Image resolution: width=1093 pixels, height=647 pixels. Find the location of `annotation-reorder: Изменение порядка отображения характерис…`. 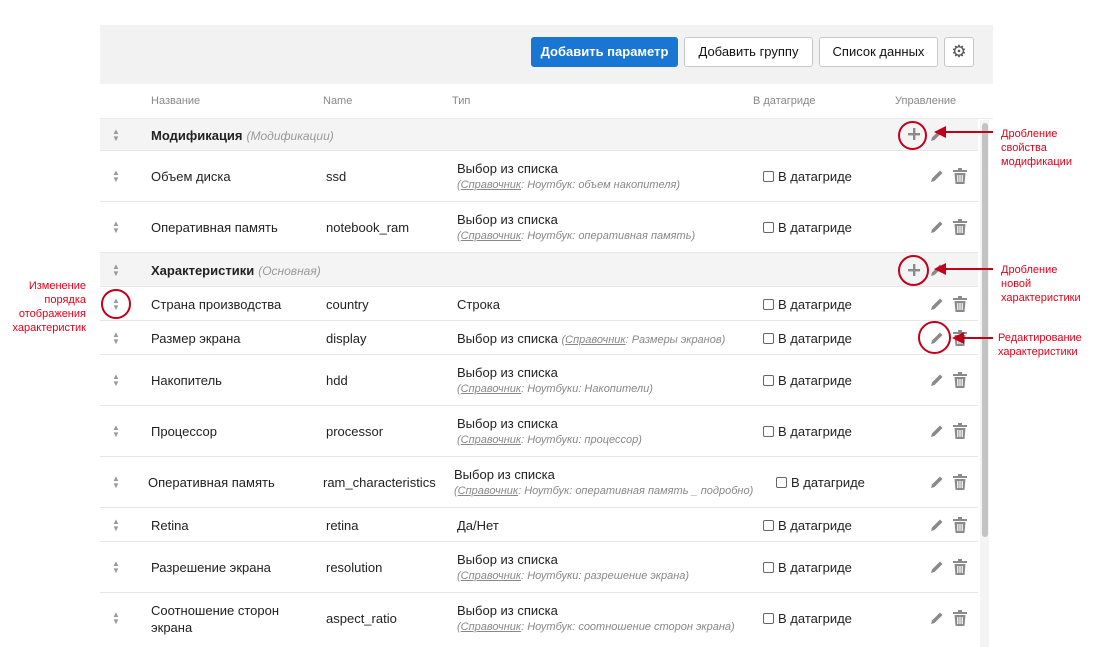

annotation-reorder: Изменение порядка отображения характерис… is located at coordinates (49, 307).